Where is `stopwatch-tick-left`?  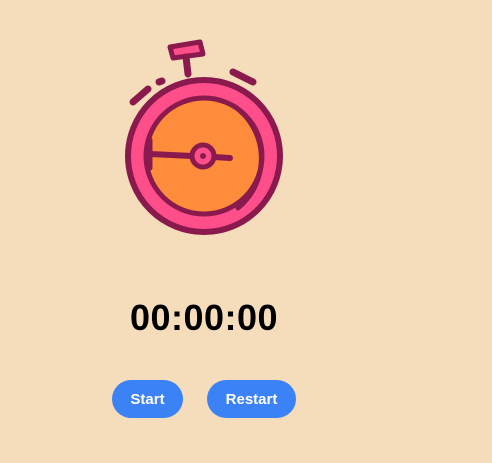
stopwatch-tick-left is located at coordinates (140, 95).